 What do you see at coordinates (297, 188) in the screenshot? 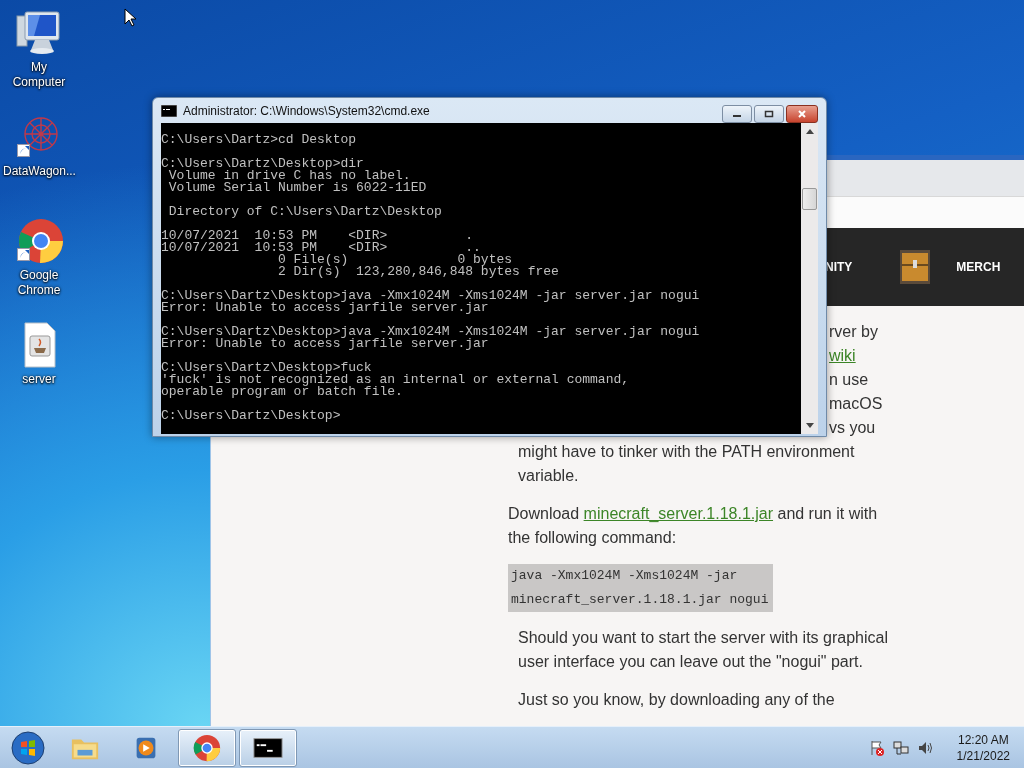
I see `console-line: Volume Serial Number is 6022-11ED` at bounding box center [297, 188].